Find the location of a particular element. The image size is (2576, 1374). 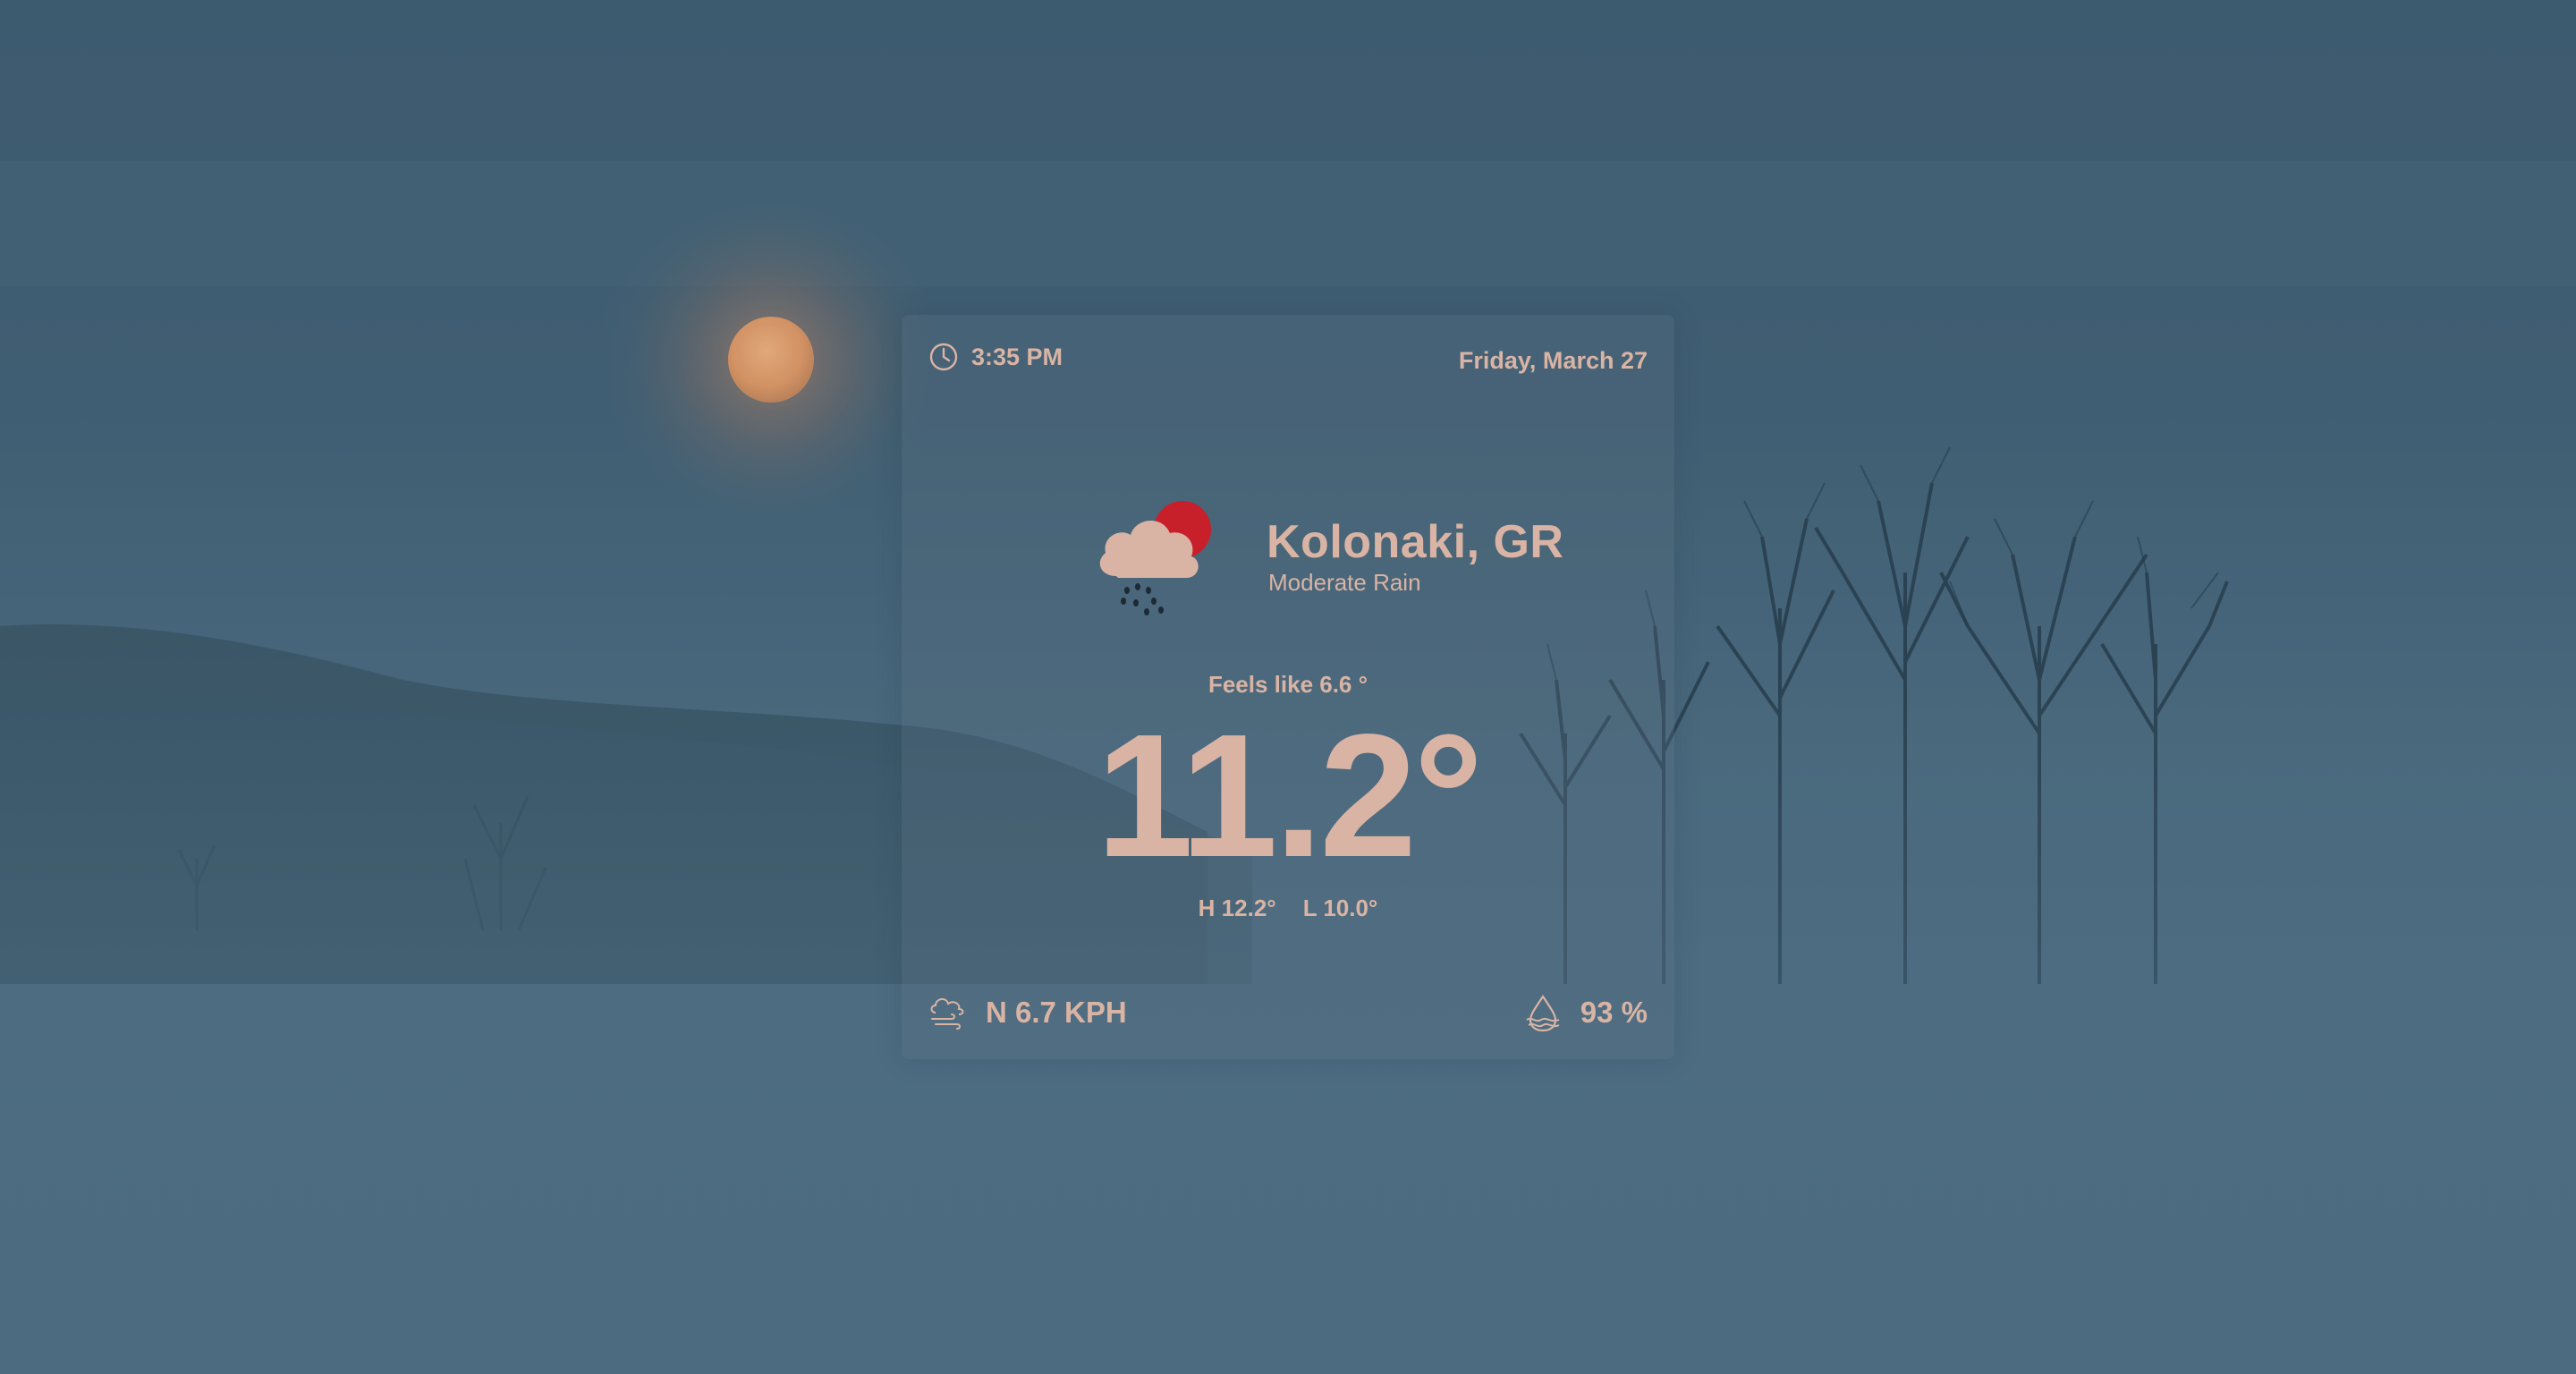

wind: N 6.7 KPH is located at coordinates (1027, 1012).